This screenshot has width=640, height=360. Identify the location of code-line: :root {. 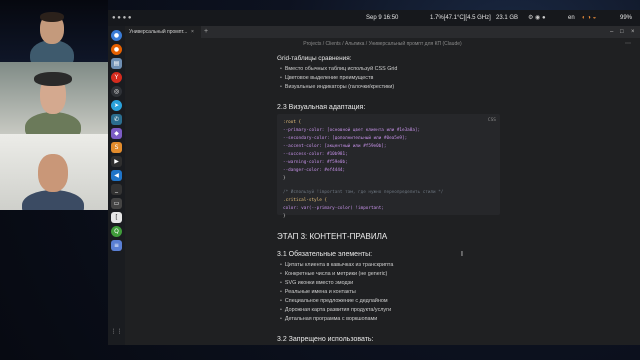
(292, 122).